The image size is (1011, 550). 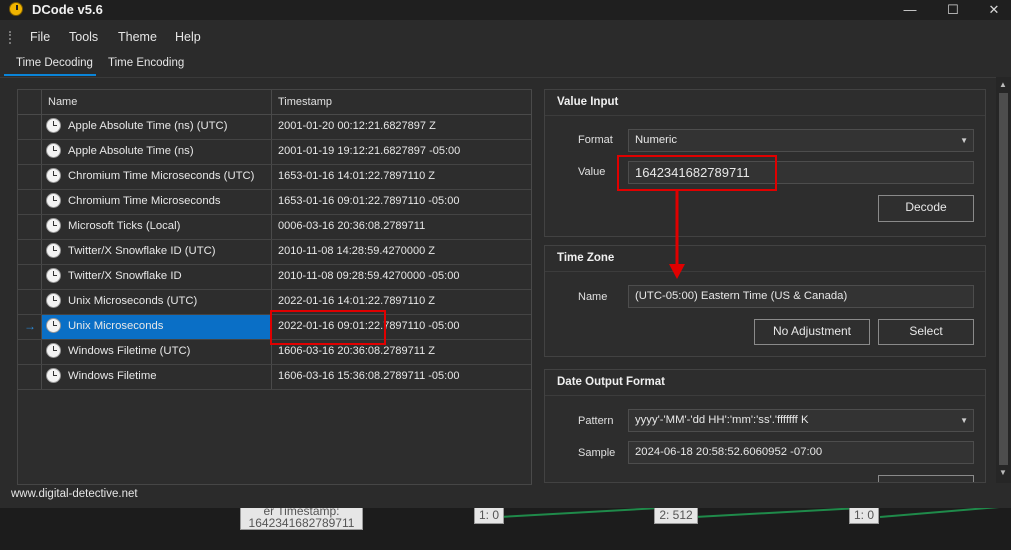 What do you see at coordinates (356, 176) in the screenshot?
I see `timestamp-value: 1653-01-16 14:01:22.7897110 Z` at bounding box center [356, 176].